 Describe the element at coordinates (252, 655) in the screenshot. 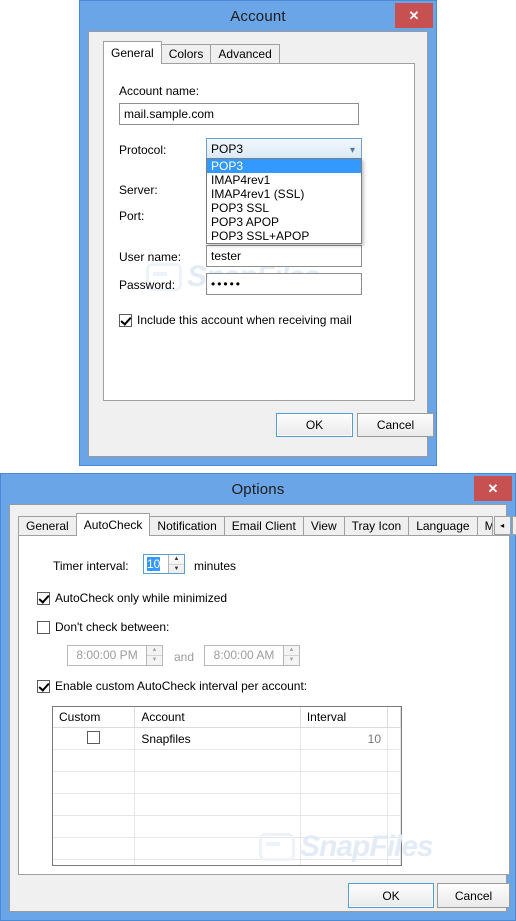

I see `time-to-spinner: 8:00:00 AM ▲ ▼` at that location.